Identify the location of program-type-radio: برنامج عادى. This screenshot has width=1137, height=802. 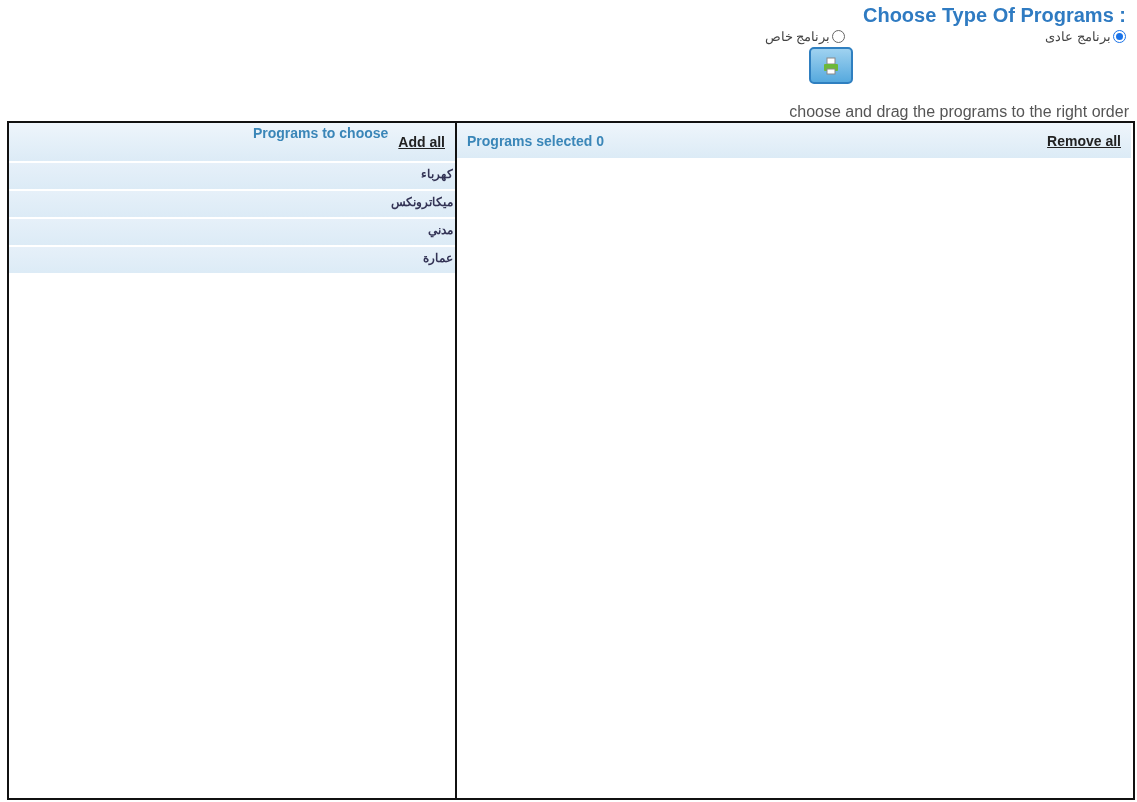
(1085, 36).